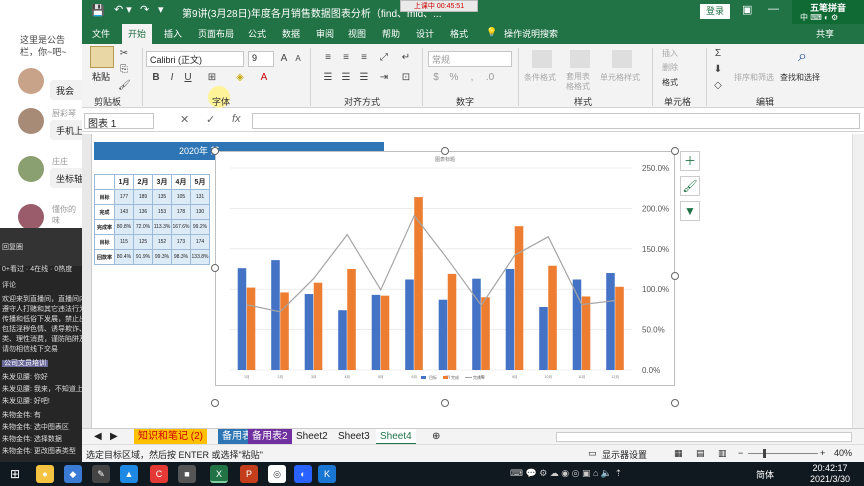  Describe the element at coordinates (346, 58) in the screenshot. I see `align-middle-icon: ≡` at that location.